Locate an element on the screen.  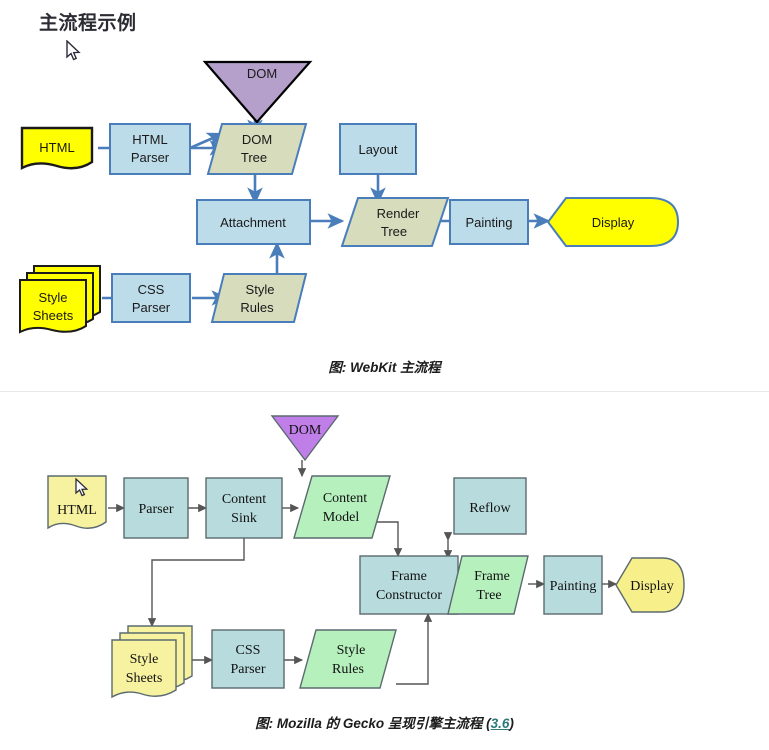
node-label-line2: Constructor is located at coordinates (409, 595).